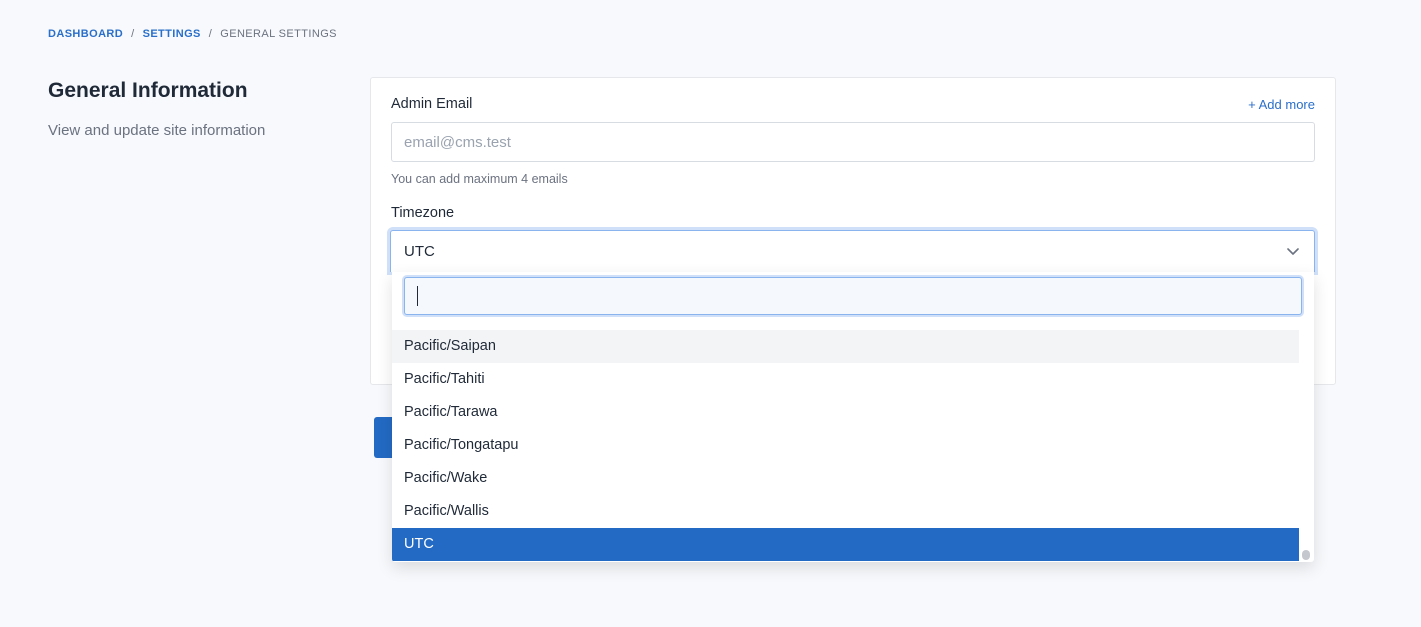 The width and height of the screenshot is (1421, 627). I want to click on text-cursor, so click(417, 296).